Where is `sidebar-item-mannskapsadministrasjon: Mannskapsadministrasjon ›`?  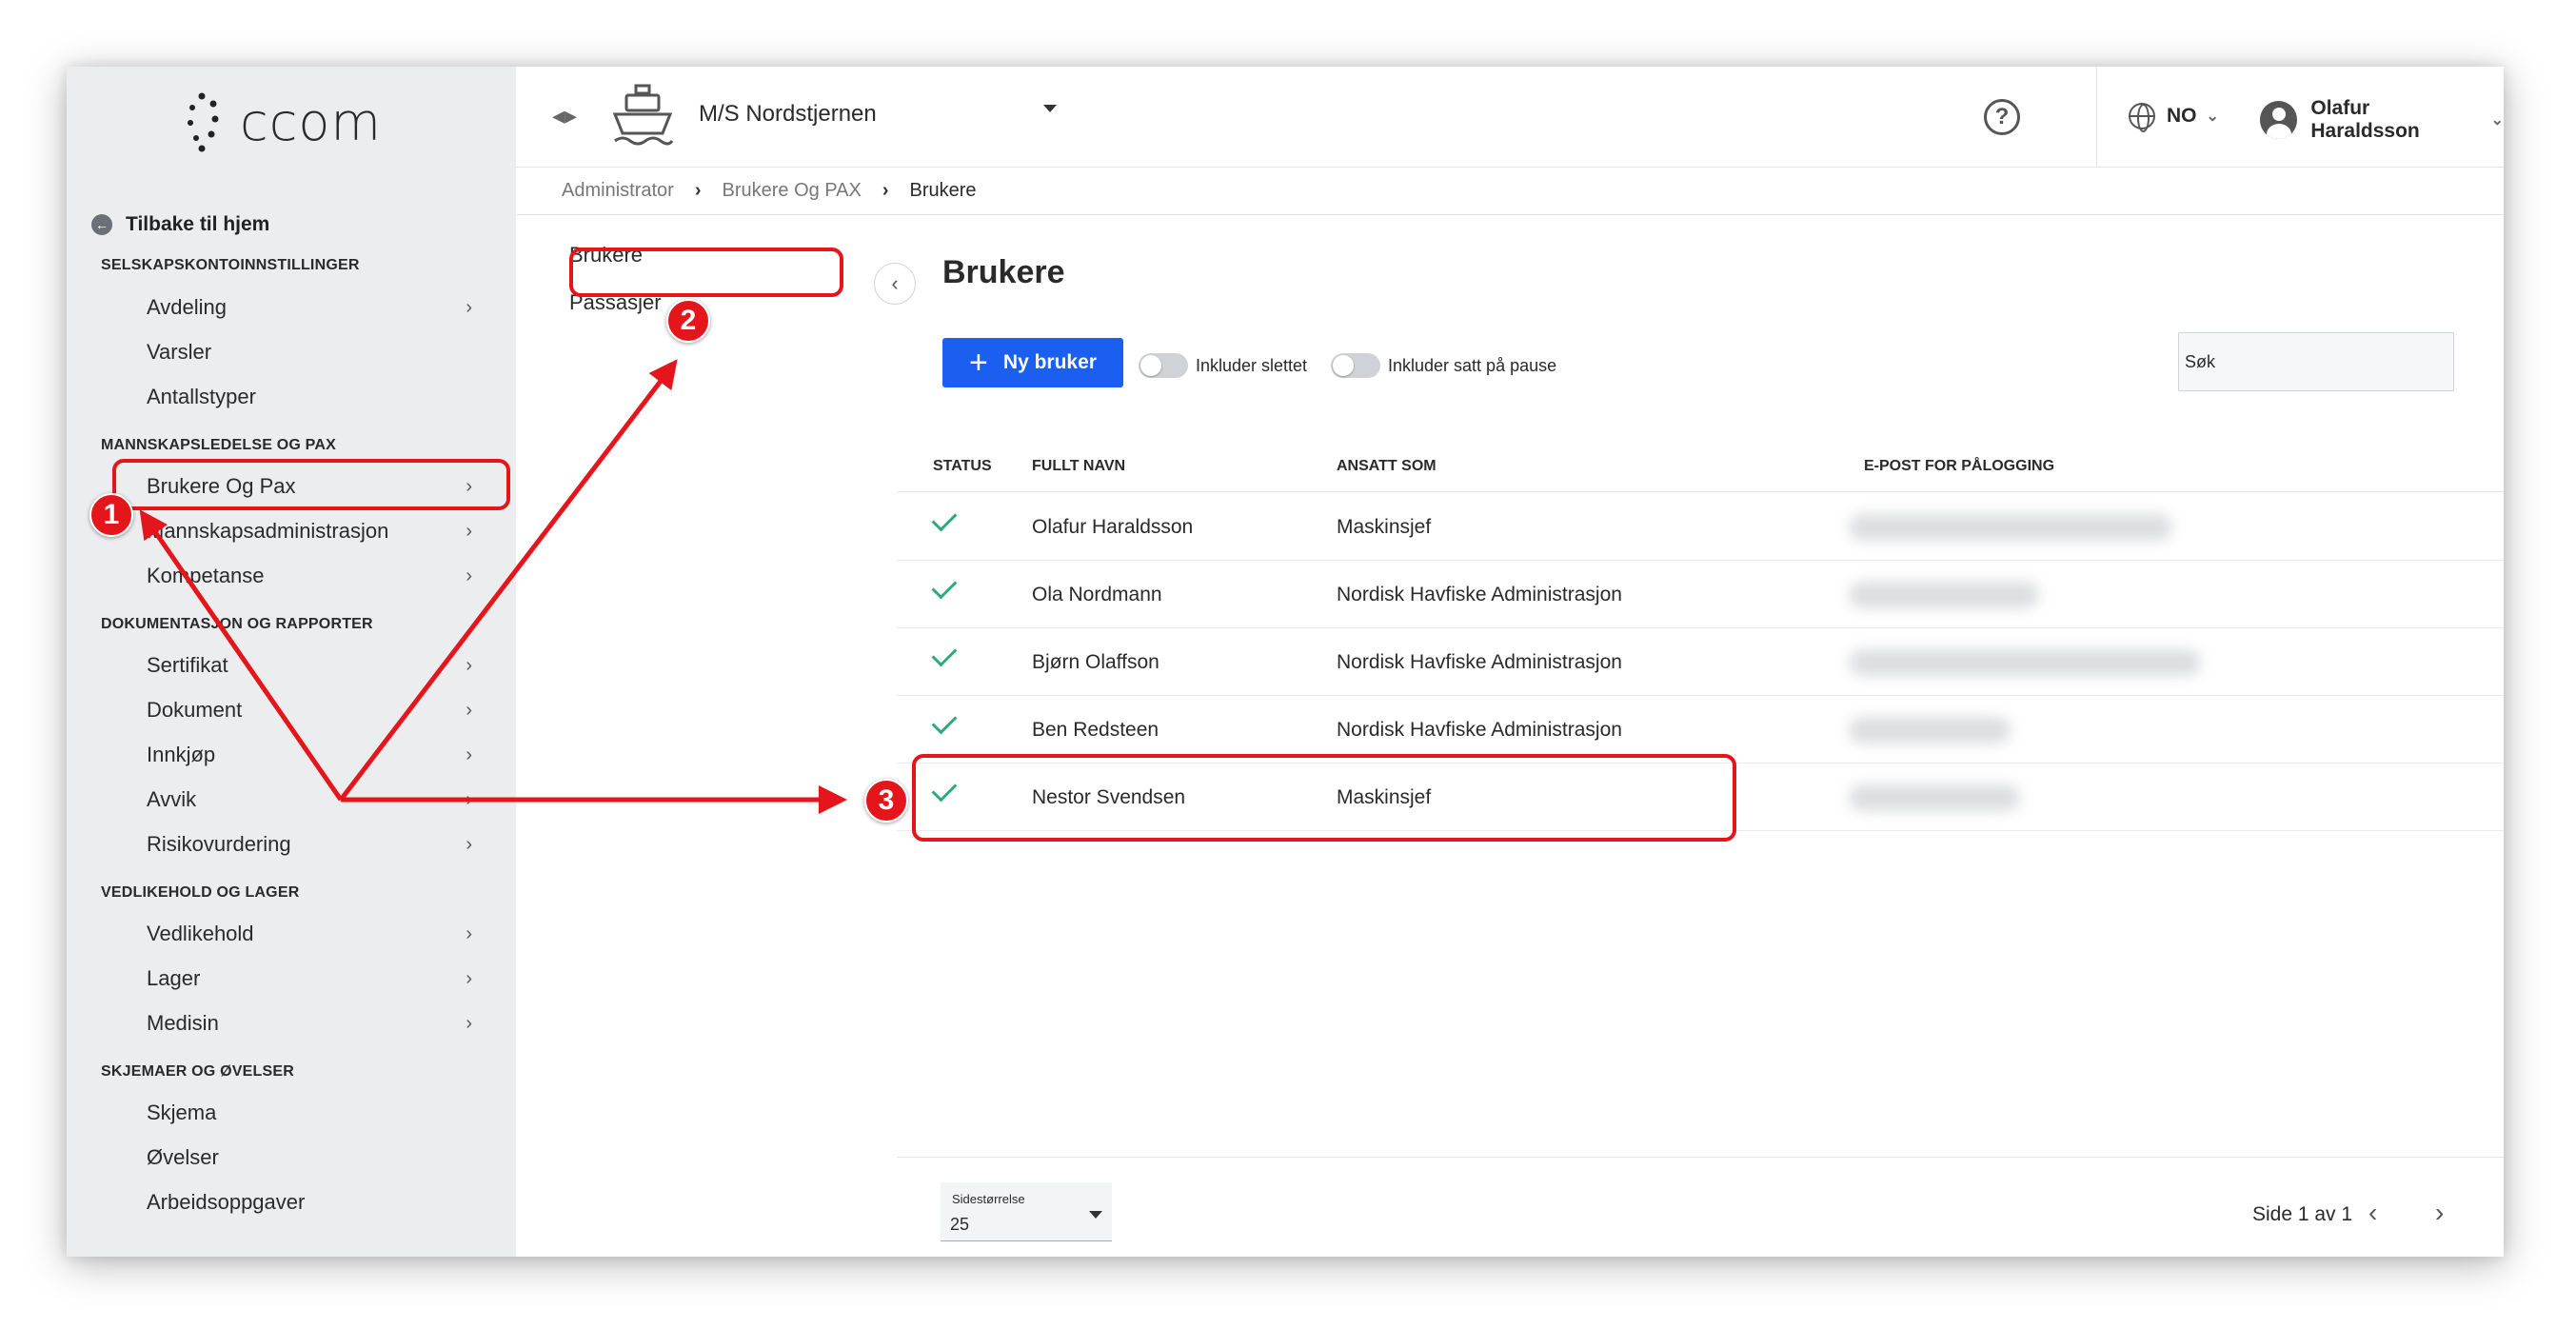
sidebar-item-mannskapsadministrasjon: Mannskapsadministrasjon › is located at coordinates (313, 531).